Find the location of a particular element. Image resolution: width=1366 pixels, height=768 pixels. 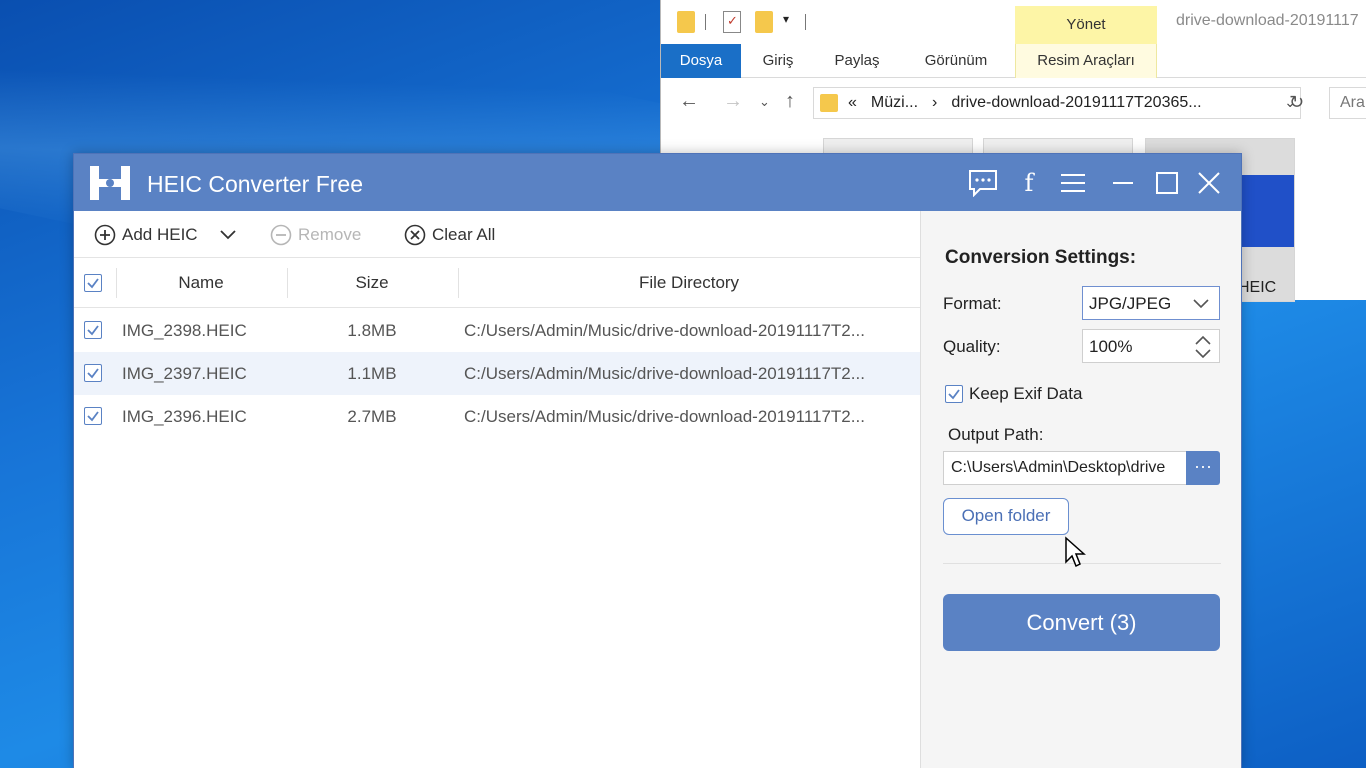

up-arrow-icon: ↑ is located at coordinates (790, 101).